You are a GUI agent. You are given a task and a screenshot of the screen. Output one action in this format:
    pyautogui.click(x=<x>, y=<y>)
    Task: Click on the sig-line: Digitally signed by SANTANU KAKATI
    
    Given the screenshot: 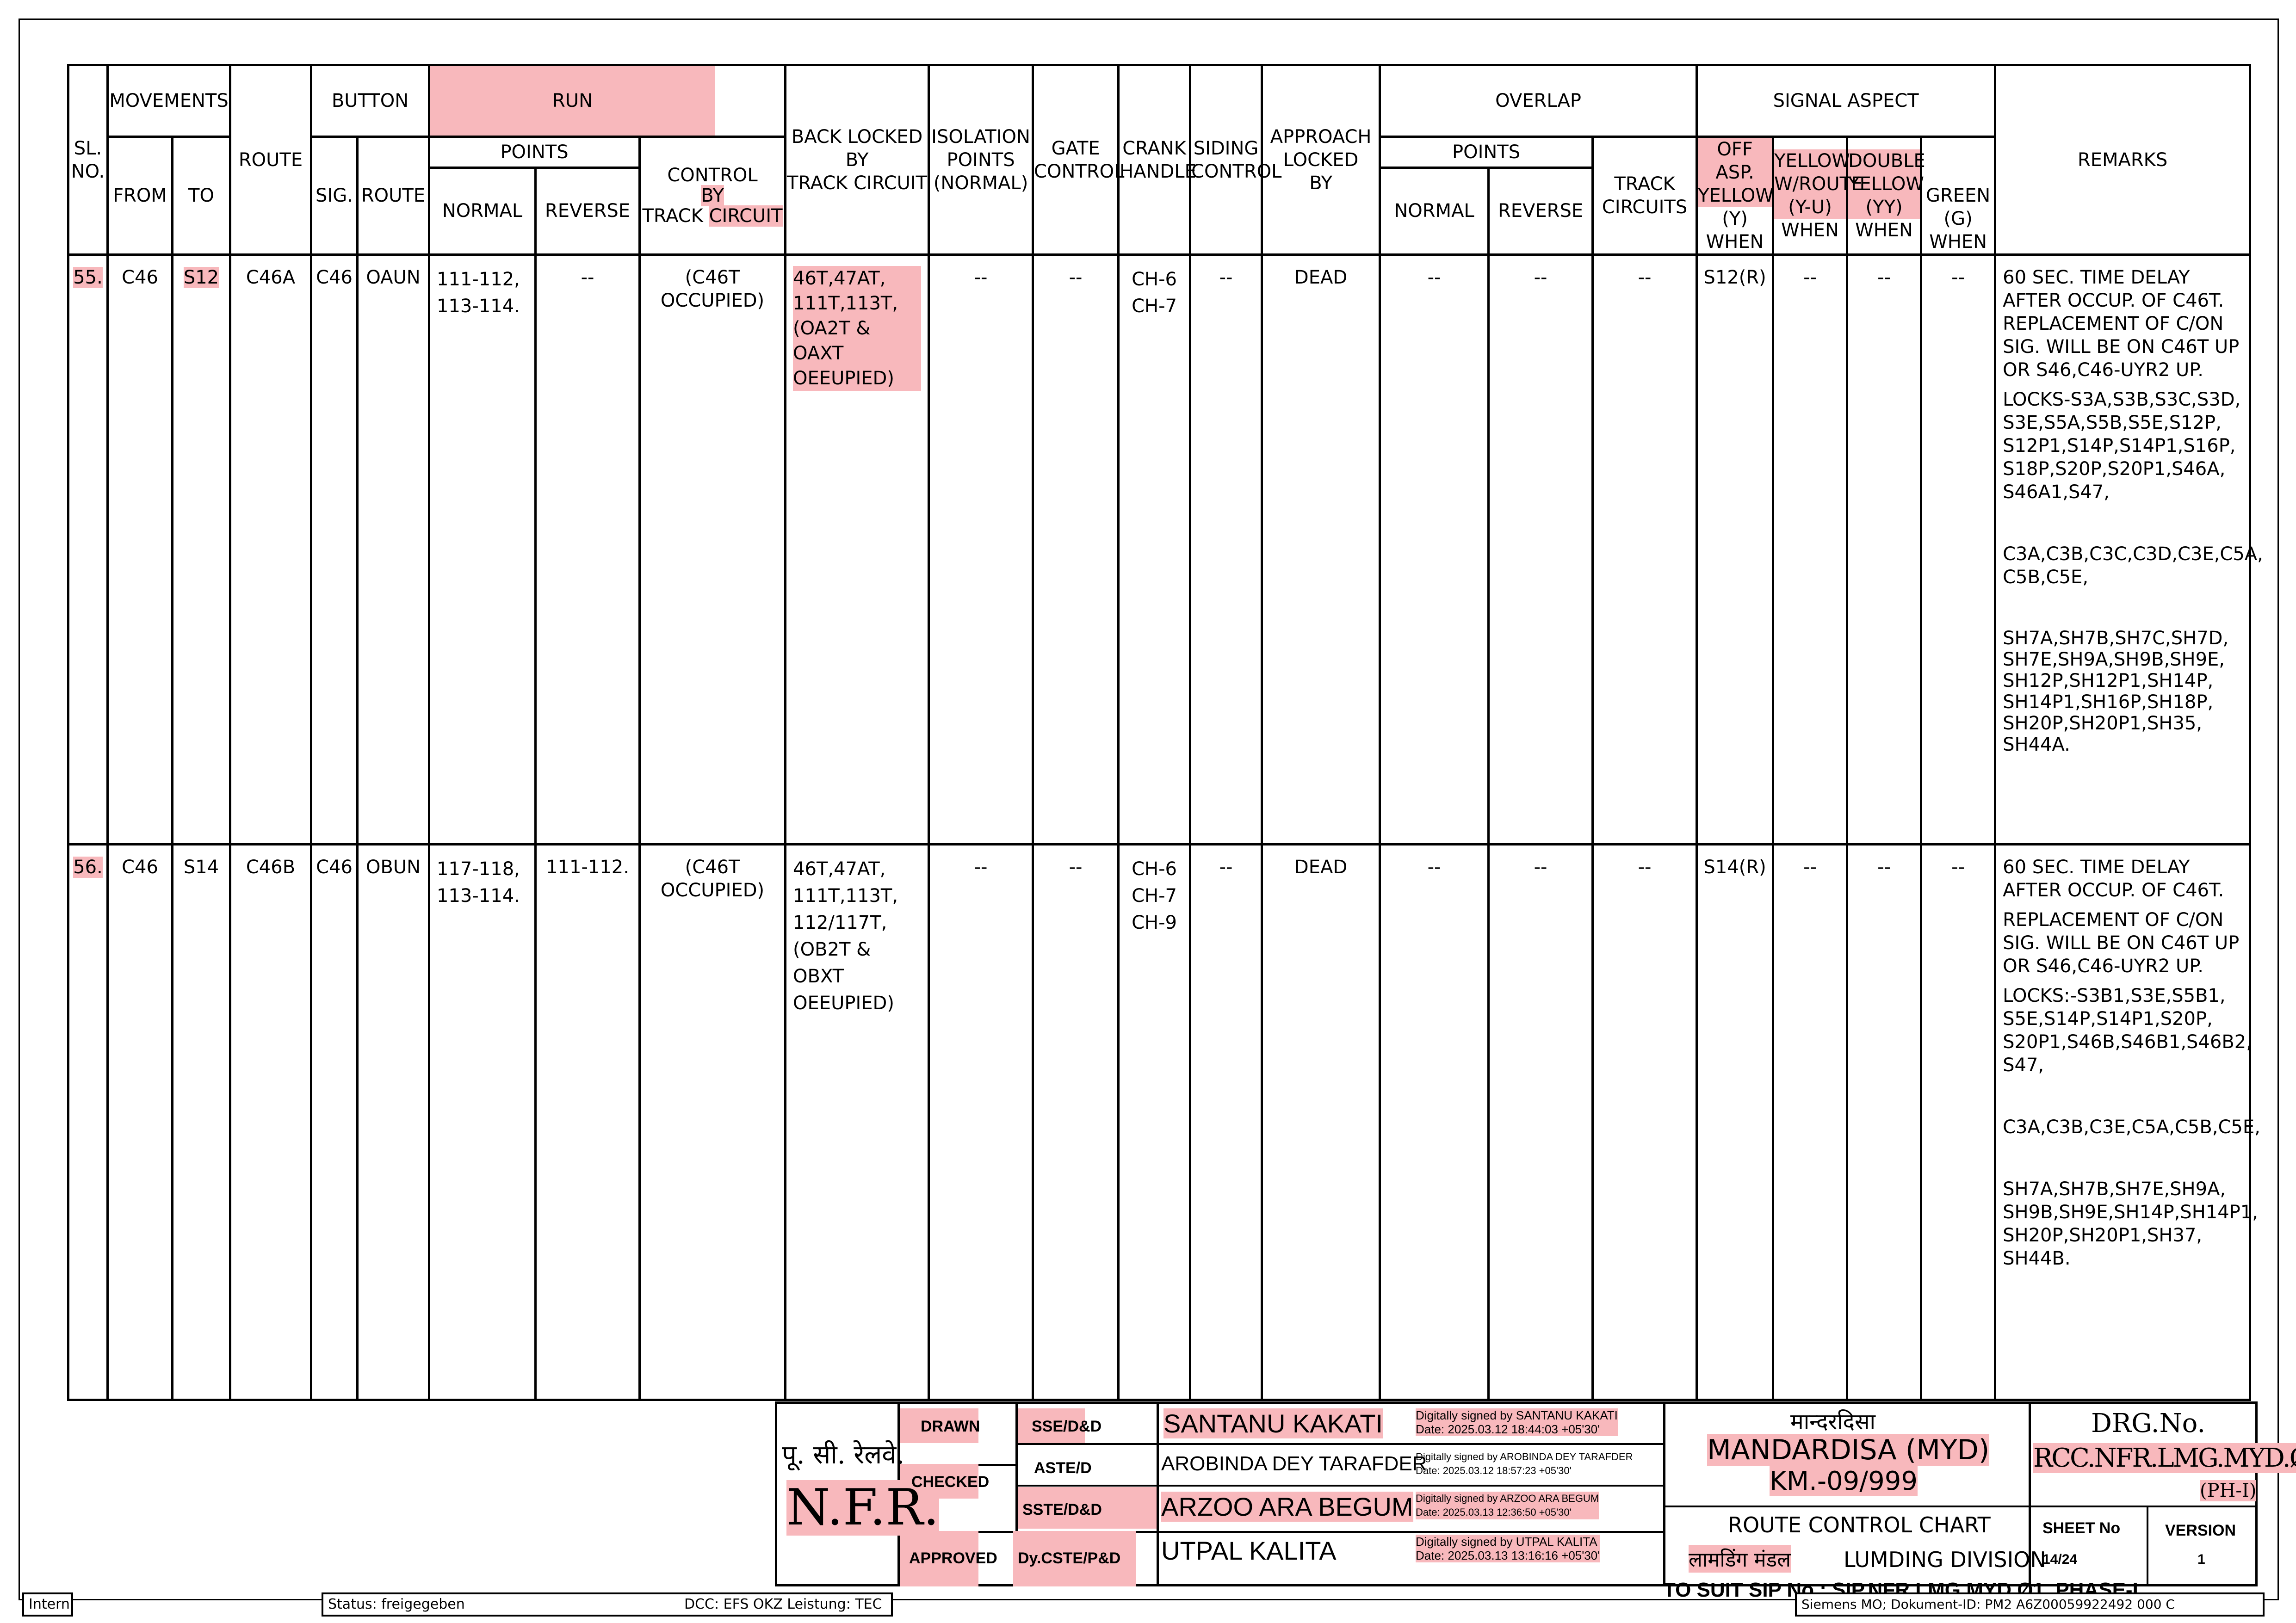 What is the action you would take?
    pyautogui.click(x=1517, y=1415)
    